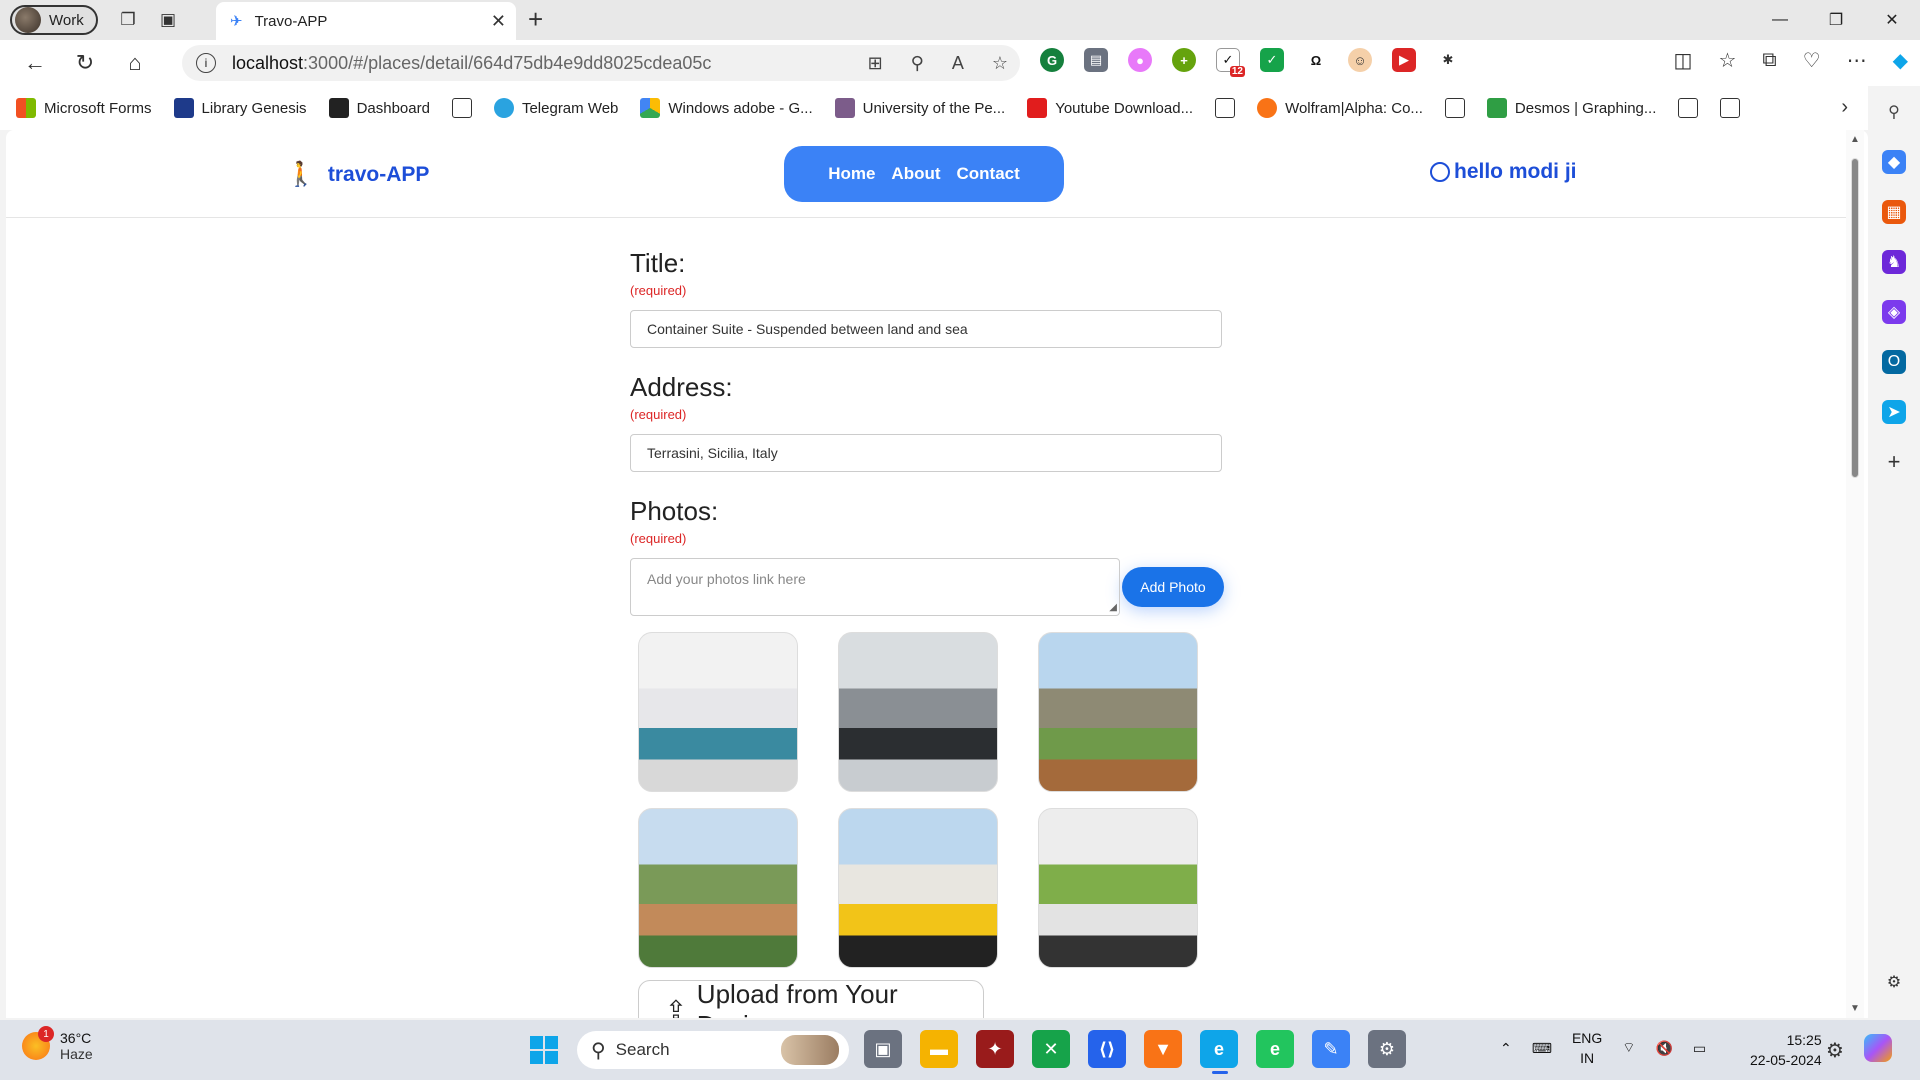 The width and height of the screenshot is (1920, 1080). What do you see at coordinates (379, 108) in the screenshot?
I see `bookmark-item: Dashboard` at bounding box center [379, 108].